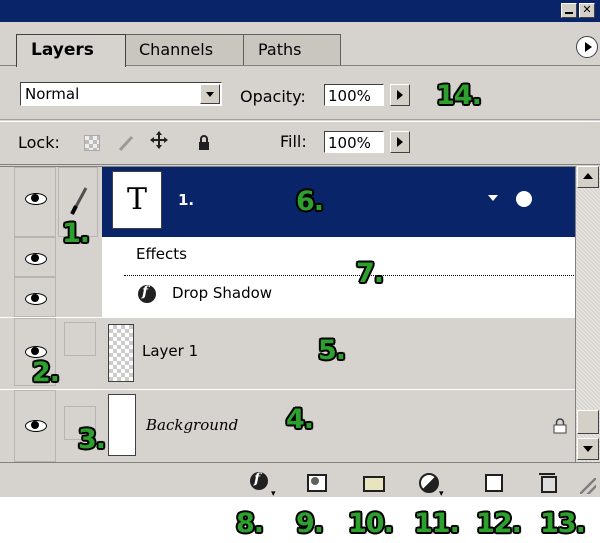 This screenshot has width=600, height=543. I want to click on text-layer-thumbnail: T, so click(137, 200).